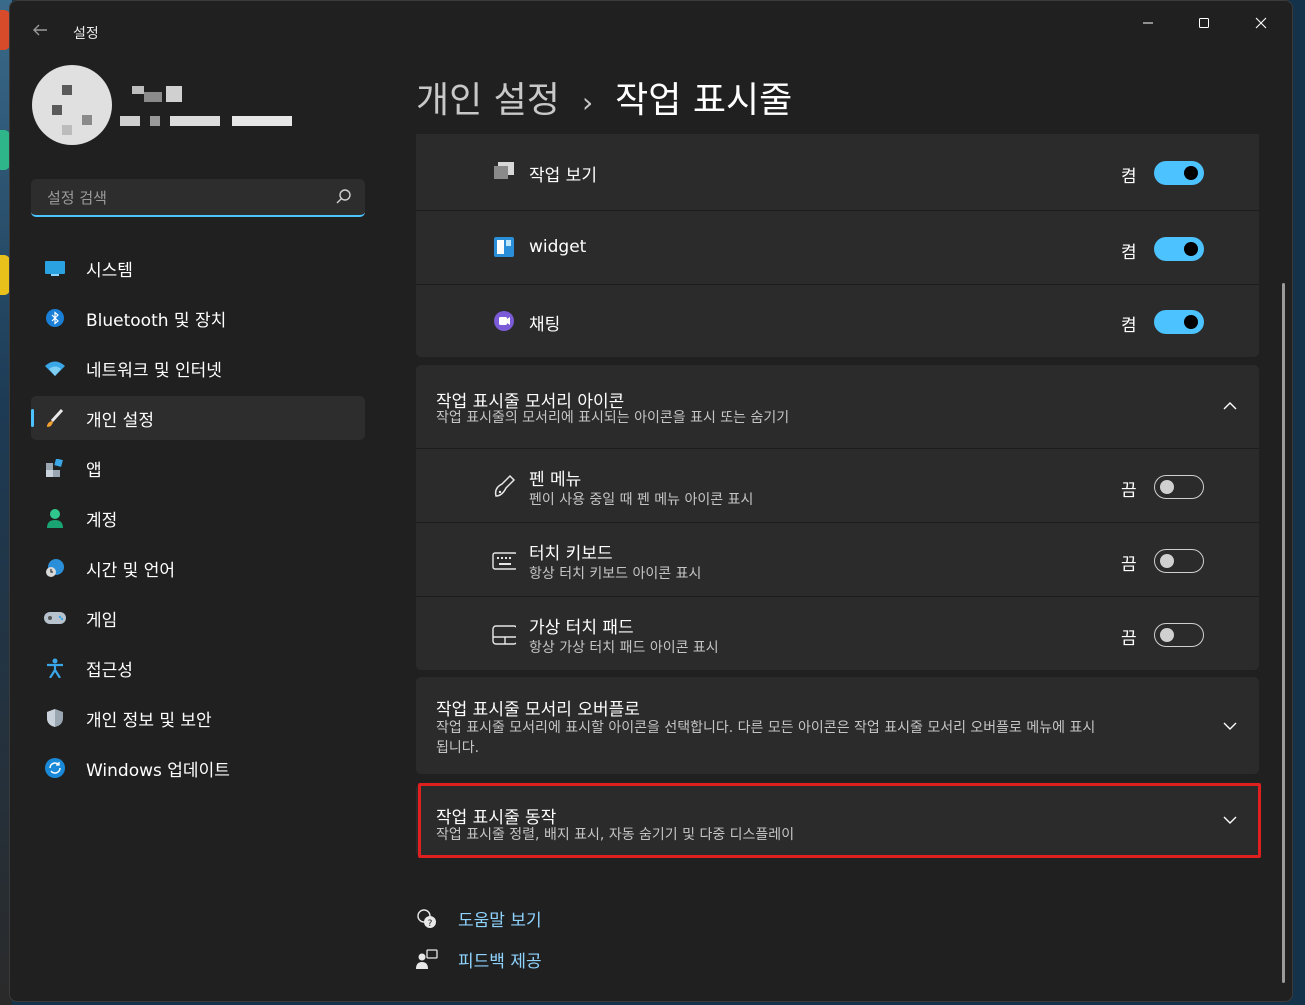 This screenshot has height=1005, width=1305. What do you see at coordinates (55, 468) in the screenshot?
I see `apps-icon` at bounding box center [55, 468].